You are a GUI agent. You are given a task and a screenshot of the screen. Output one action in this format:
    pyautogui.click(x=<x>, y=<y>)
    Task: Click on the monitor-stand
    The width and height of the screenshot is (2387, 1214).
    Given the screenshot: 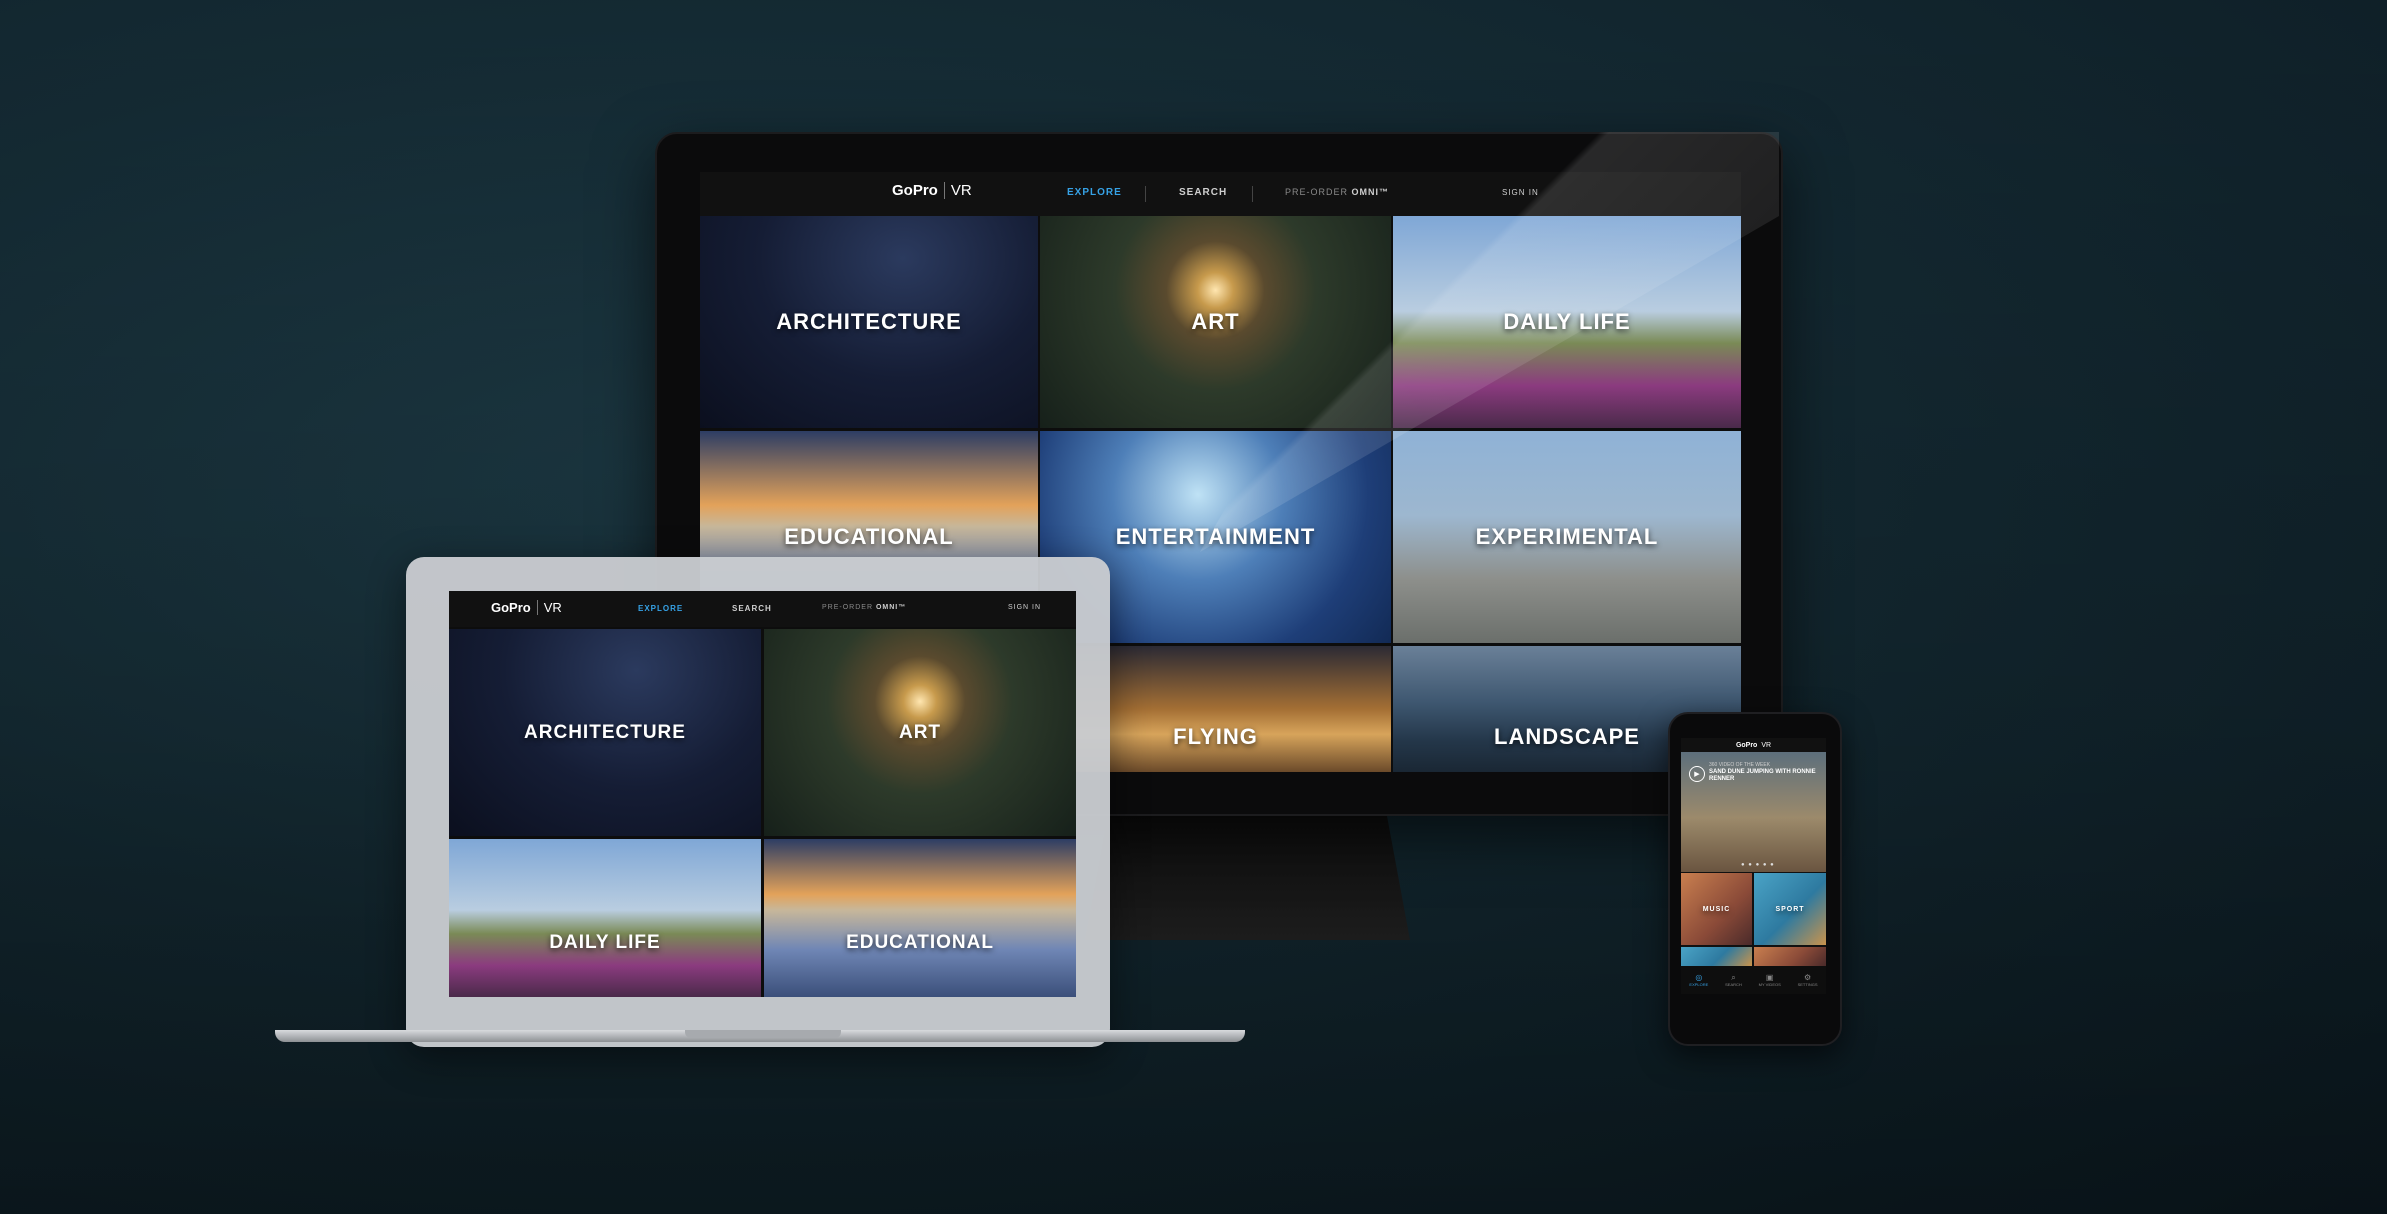 What is the action you would take?
    pyautogui.click(x=1247, y=870)
    